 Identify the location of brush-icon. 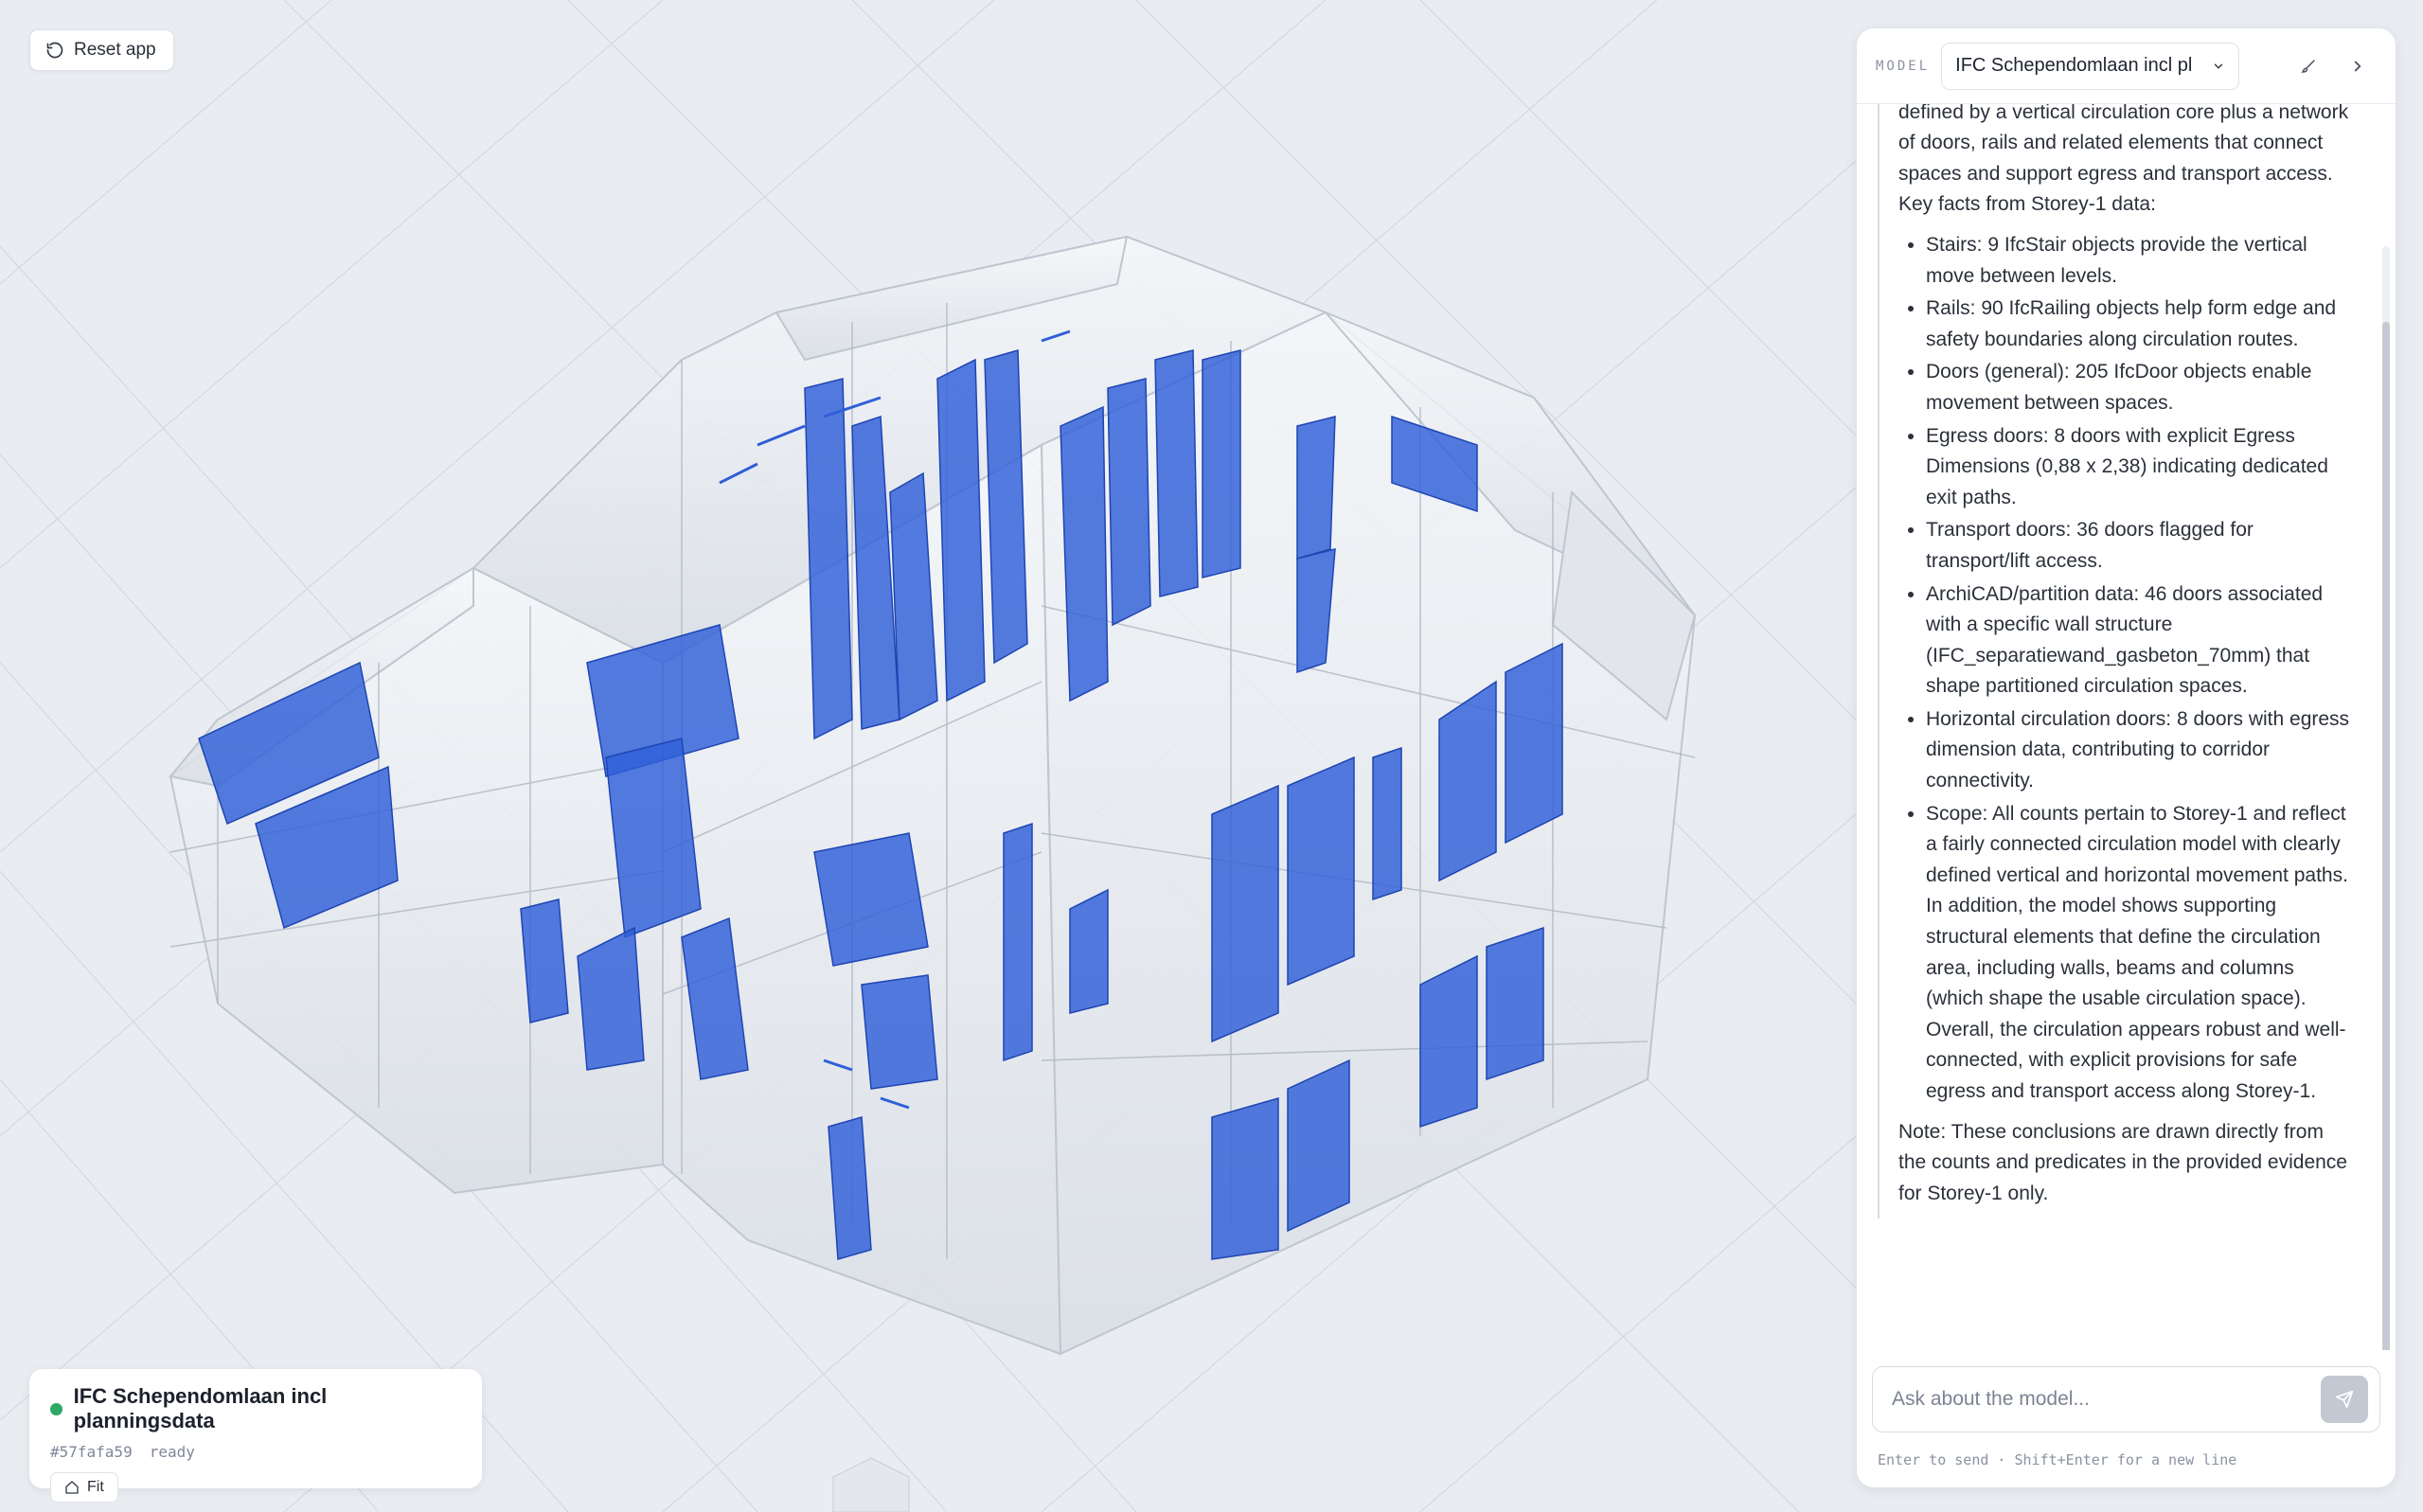
(2308, 66).